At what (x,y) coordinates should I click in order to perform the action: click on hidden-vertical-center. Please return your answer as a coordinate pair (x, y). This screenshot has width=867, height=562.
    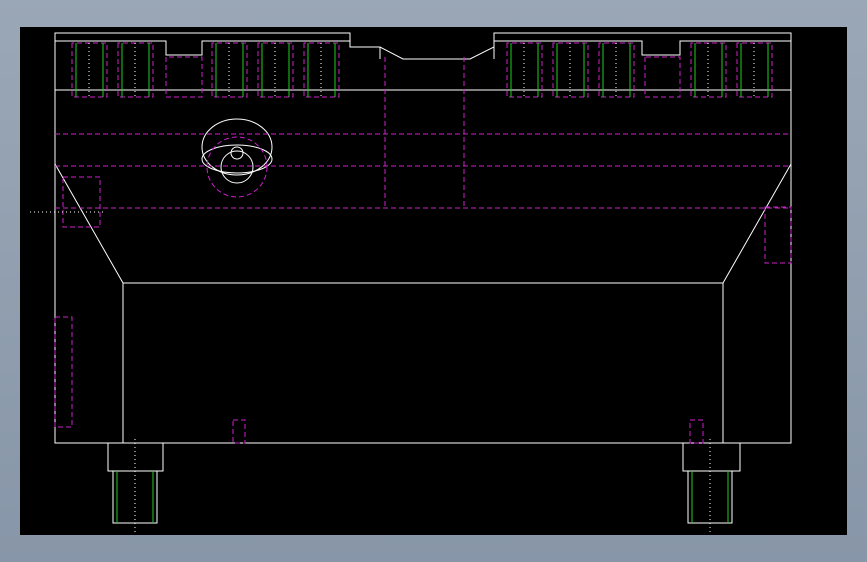
    Looking at the image, I should click on (424, 132).